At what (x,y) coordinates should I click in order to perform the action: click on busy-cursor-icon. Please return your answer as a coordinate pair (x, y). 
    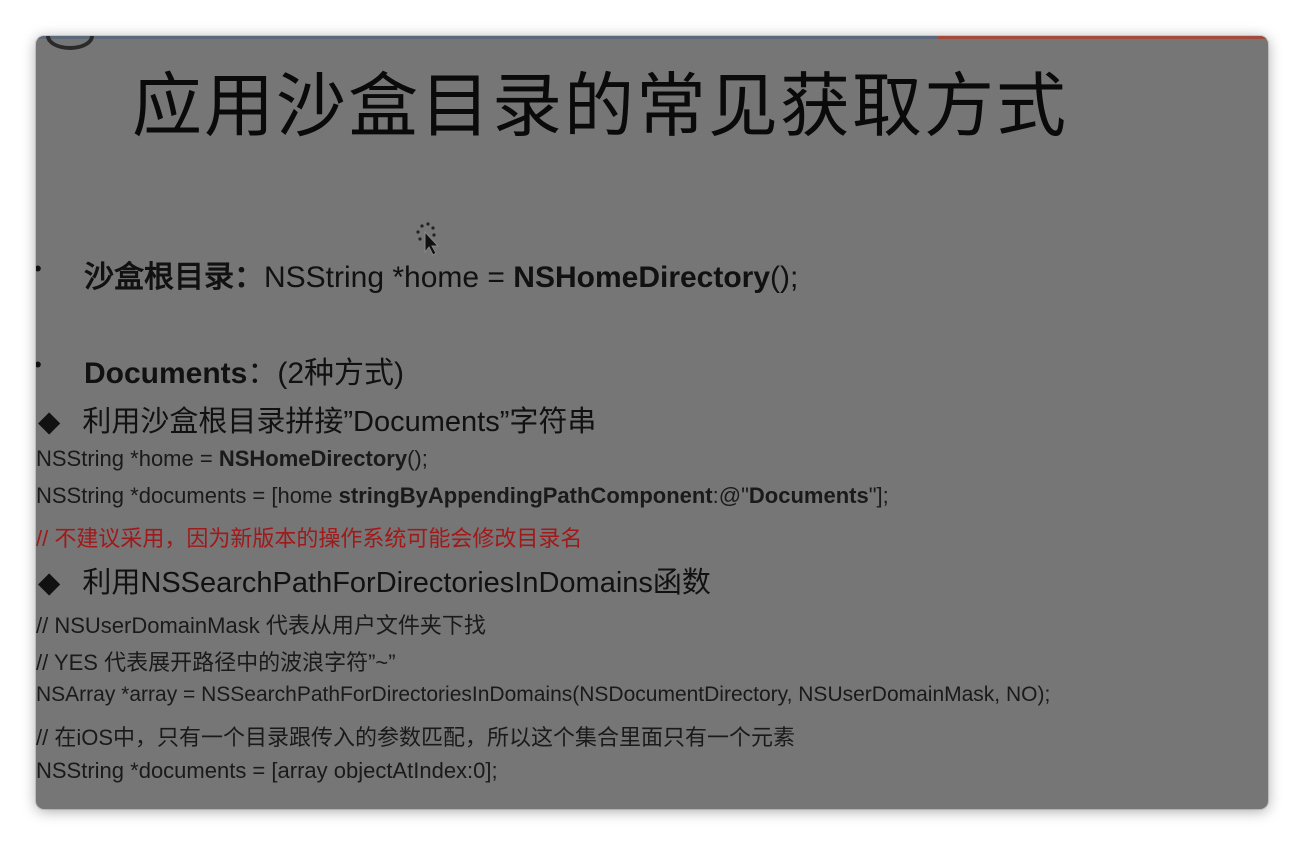
    Looking at the image, I should click on (428, 239).